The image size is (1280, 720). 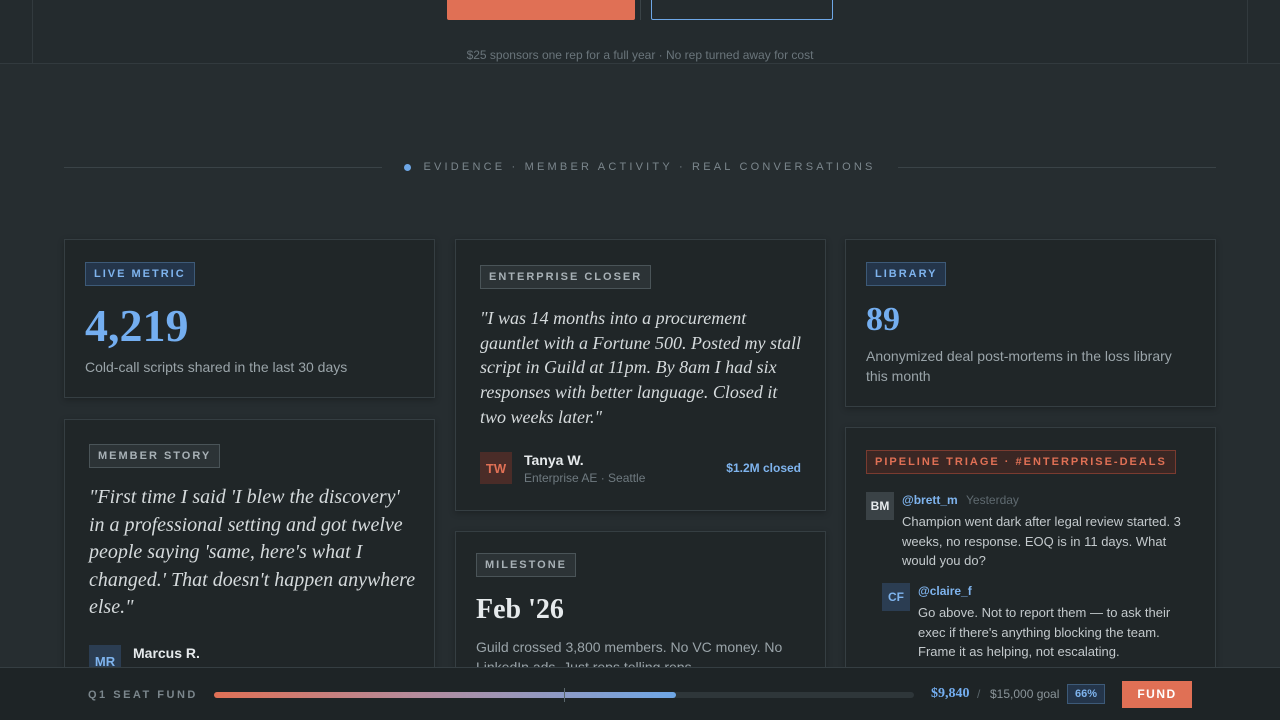 What do you see at coordinates (137, 325) in the screenshot?
I see `live-metric-value: 4,219` at bounding box center [137, 325].